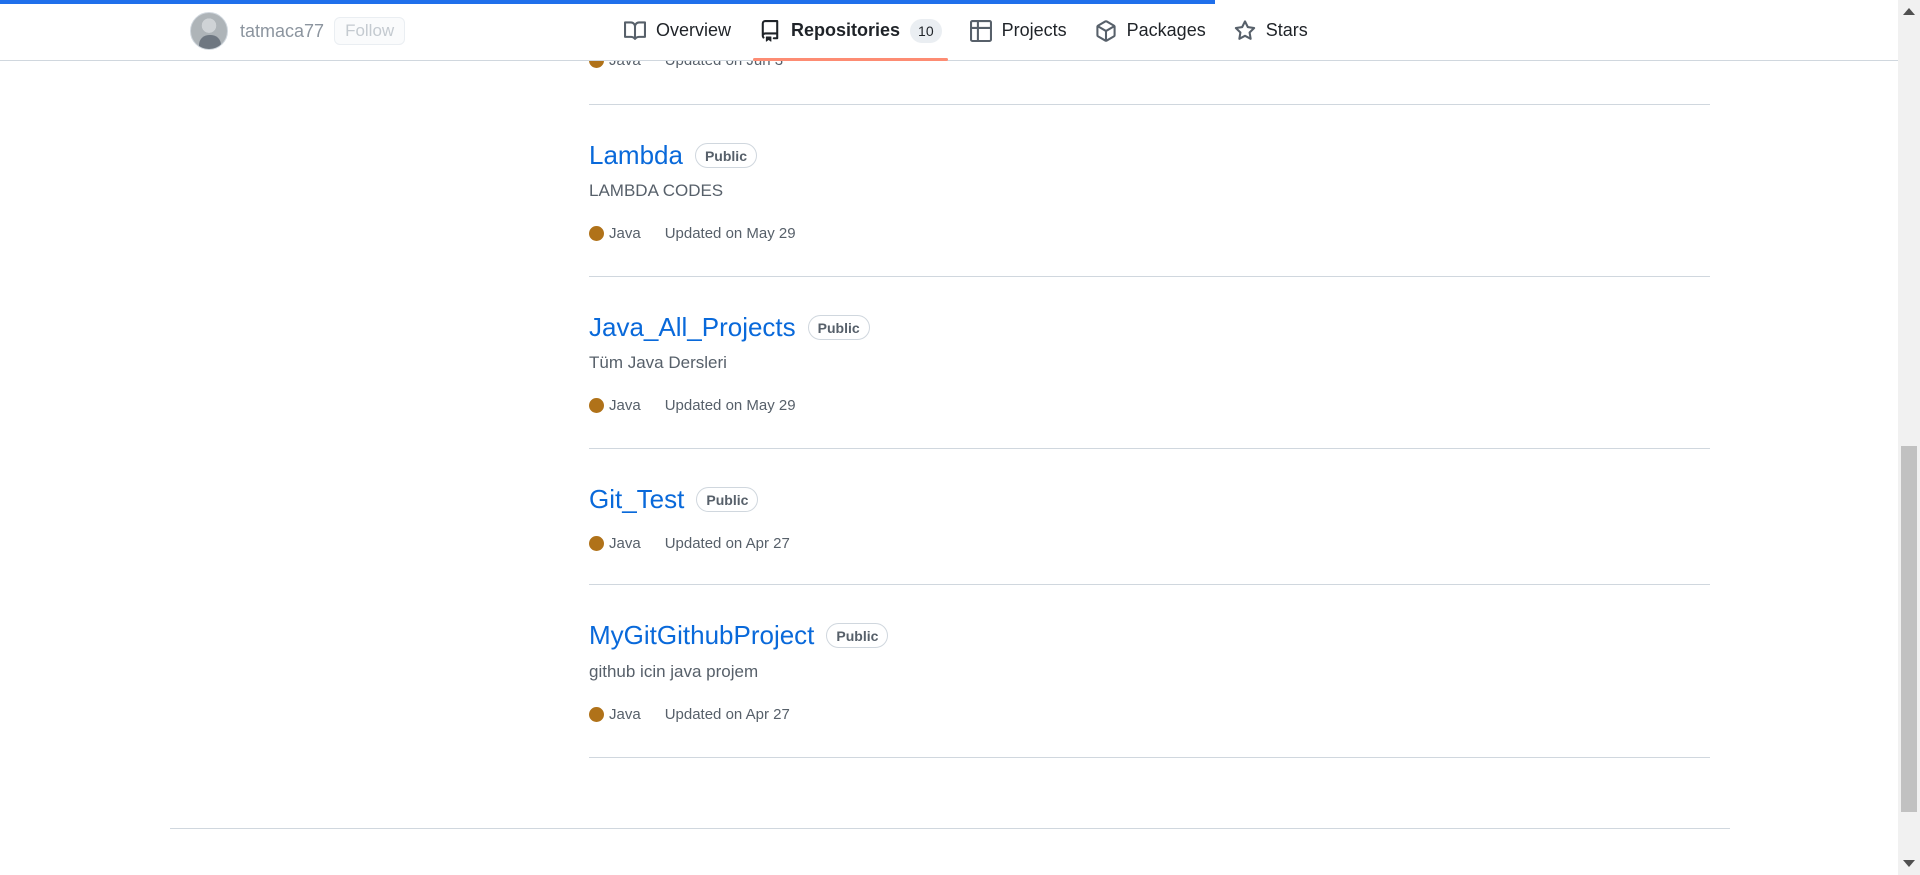  What do you see at coordinates (636, 499) in the screenshot?
I see `repo-name-link: Git_Test` at bounding box center [636, 499].